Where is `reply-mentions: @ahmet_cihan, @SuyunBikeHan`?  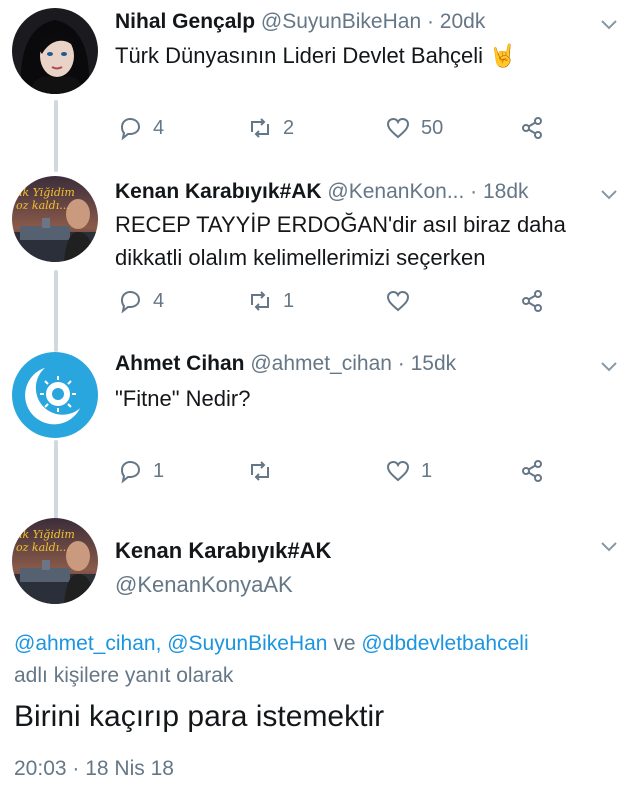 reply-mentions: @ahmet_cihan, @SuyunBikeHan is located at coordinates (170, 643).